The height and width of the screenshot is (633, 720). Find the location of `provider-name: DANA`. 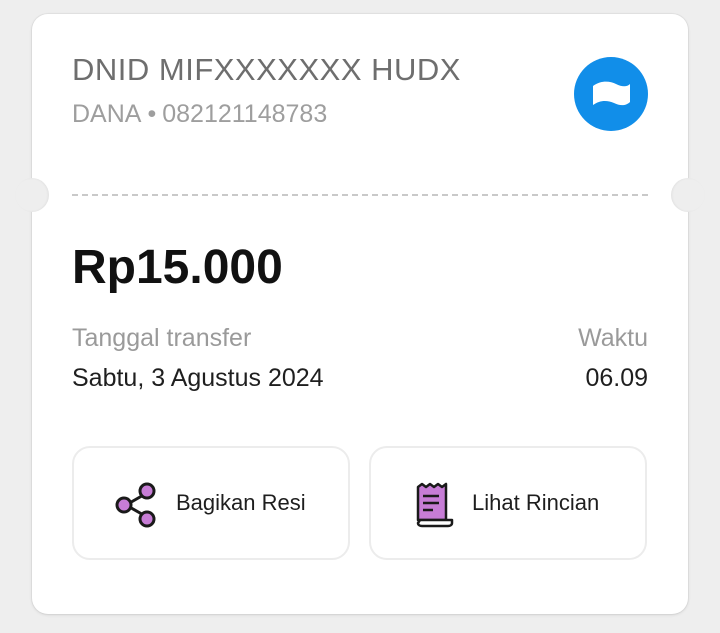

provider-name: DANA is located at coordinates (107, 114).